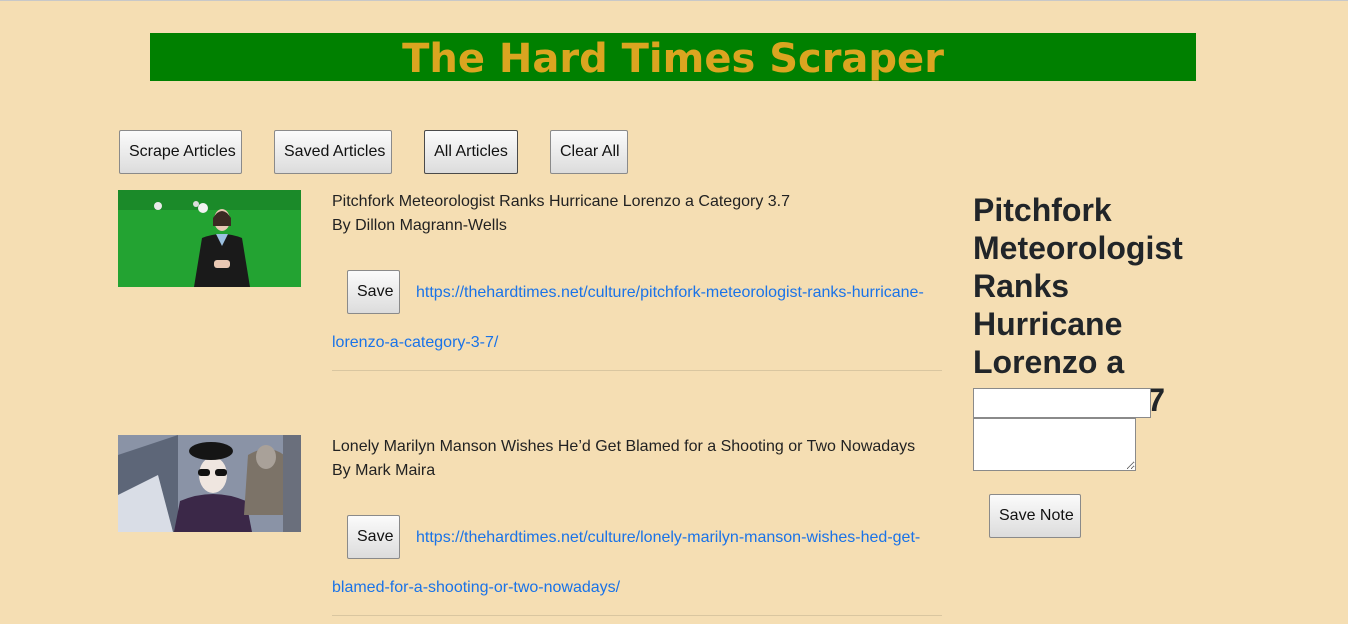 The width and height of the screenshot is (1348, 624). Describe the element at coordinates (180, 152) in the screenshot. I see `scrape-articles-button: Scrape Articles` at that location.